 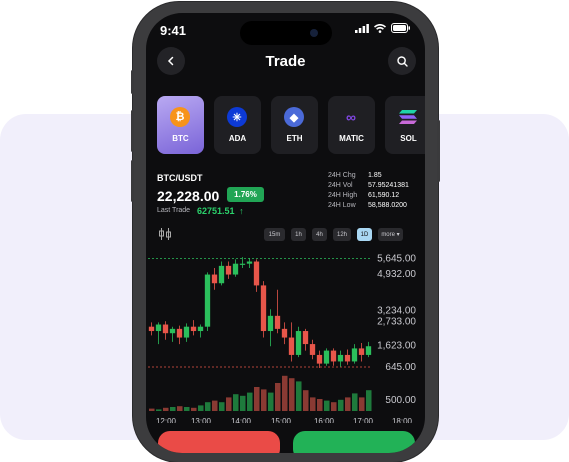 What do you see at coordinates (294, 138) in the screenshot?
I see `coin-label: ETH` at bounding box center [294, 138].